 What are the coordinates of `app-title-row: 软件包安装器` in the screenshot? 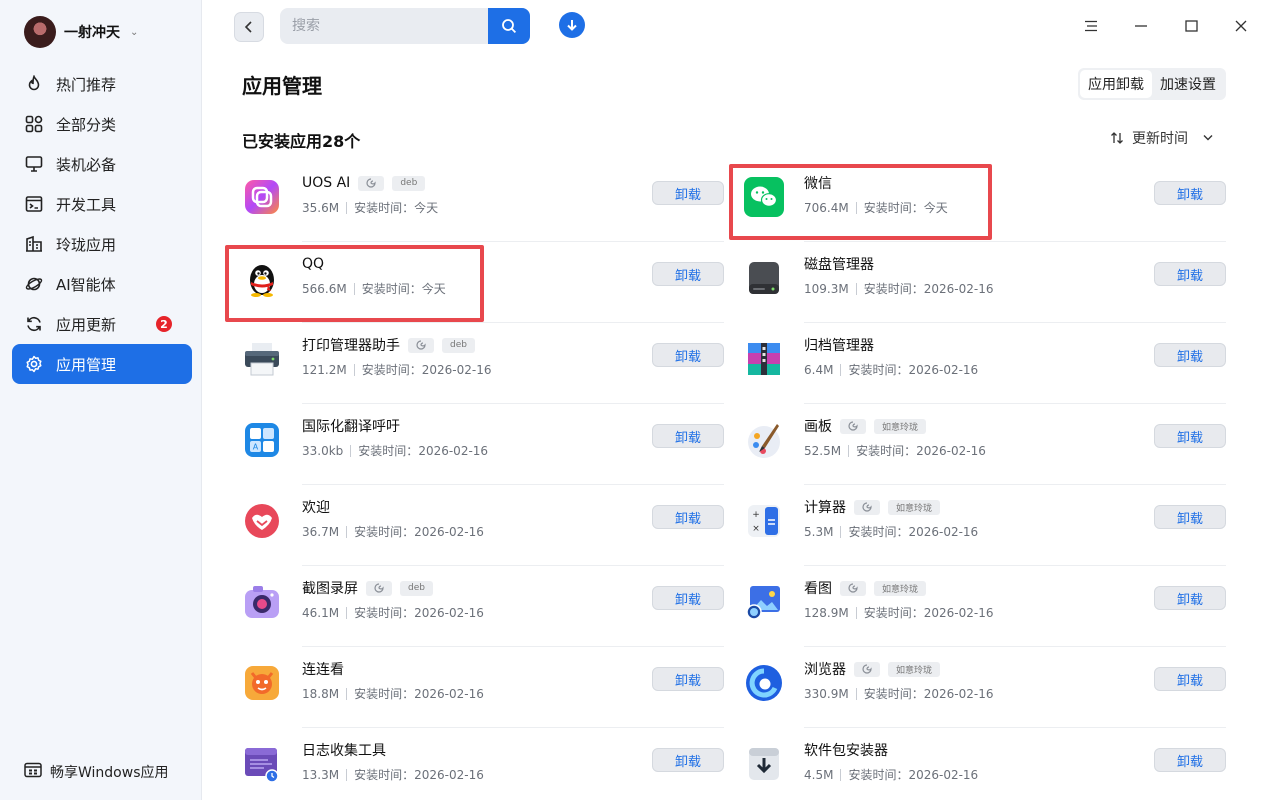 It's located at (846, 750).